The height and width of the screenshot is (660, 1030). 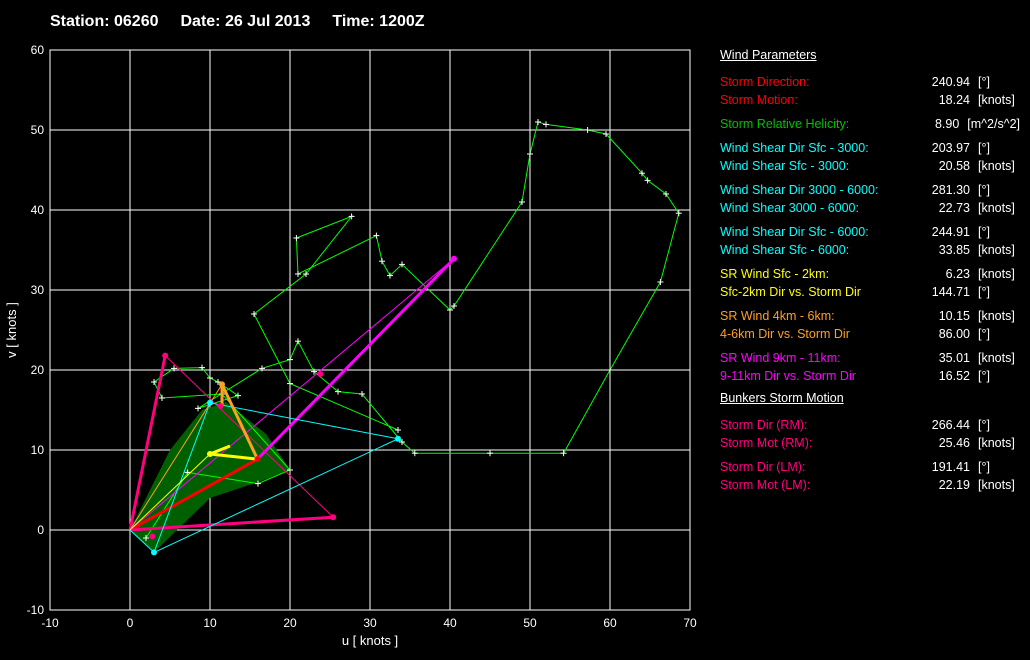 I want to click on parameter-label: Wind Shear 3000 - 6000:, so click(x=789, y=208).